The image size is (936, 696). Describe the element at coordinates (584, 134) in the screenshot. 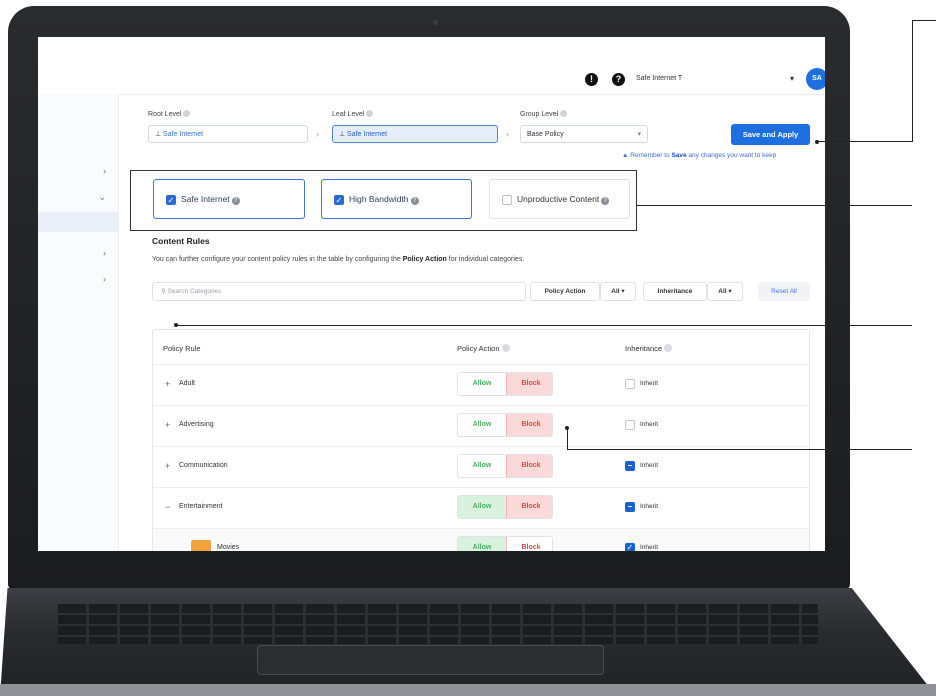

I see `group-level-select: Base Policy ▾` at that location.